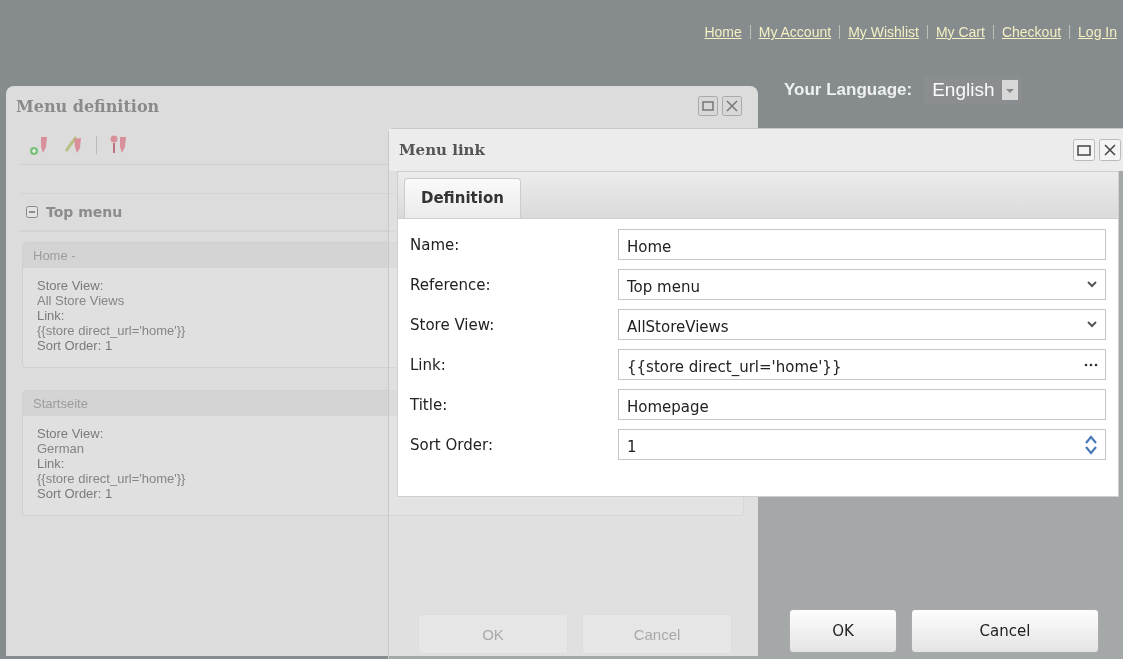  Describe the element at coordinates (862, 444) in the screenshot. I see `number-field: 1` at that location.